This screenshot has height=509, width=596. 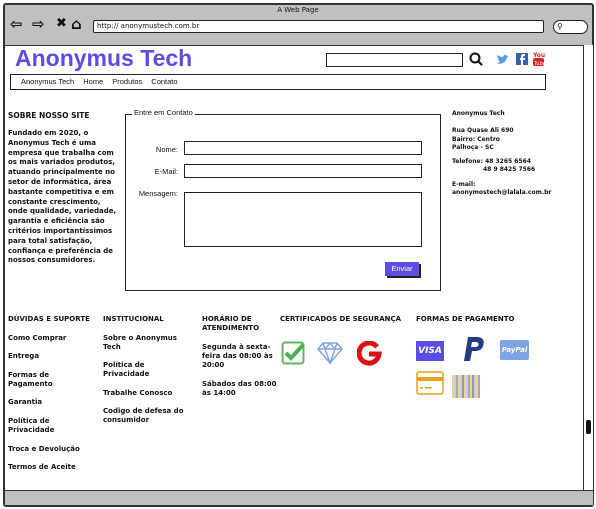 What do you see at coordinates (473, 147) in the screenshot?
I see `address-line: Palhoça - SC` at bounding box center [473, 147].